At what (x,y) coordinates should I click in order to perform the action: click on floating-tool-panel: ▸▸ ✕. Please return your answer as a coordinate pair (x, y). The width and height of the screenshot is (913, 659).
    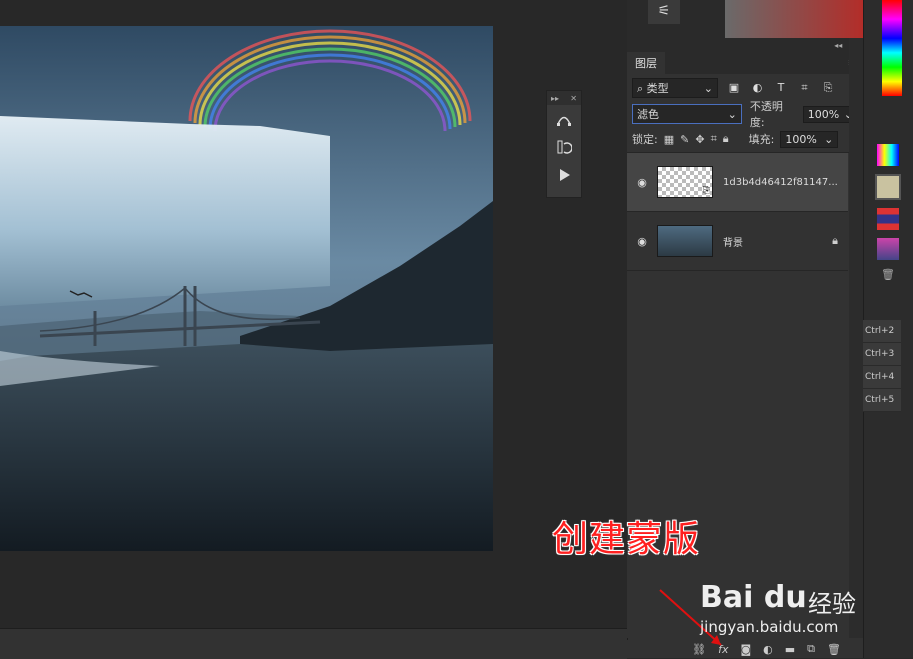
    Looking at the image, I should click on (564, 144).